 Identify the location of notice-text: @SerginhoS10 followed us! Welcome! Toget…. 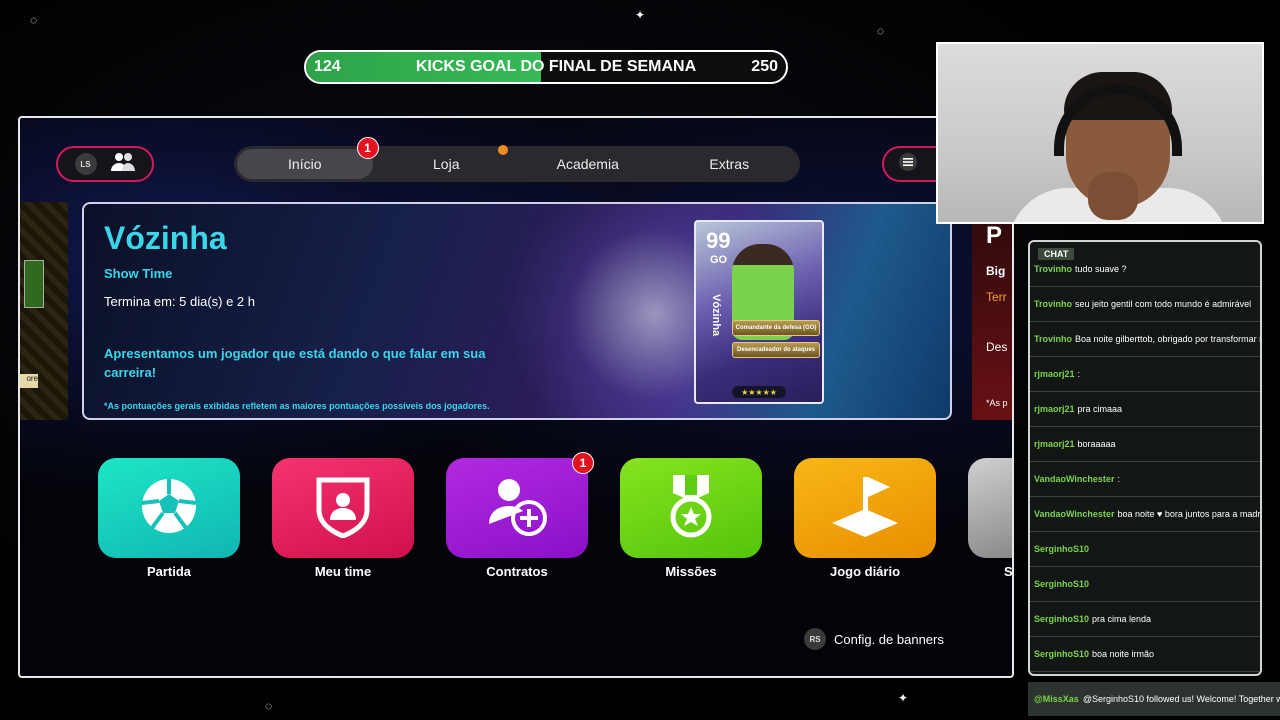
(1181, 699).